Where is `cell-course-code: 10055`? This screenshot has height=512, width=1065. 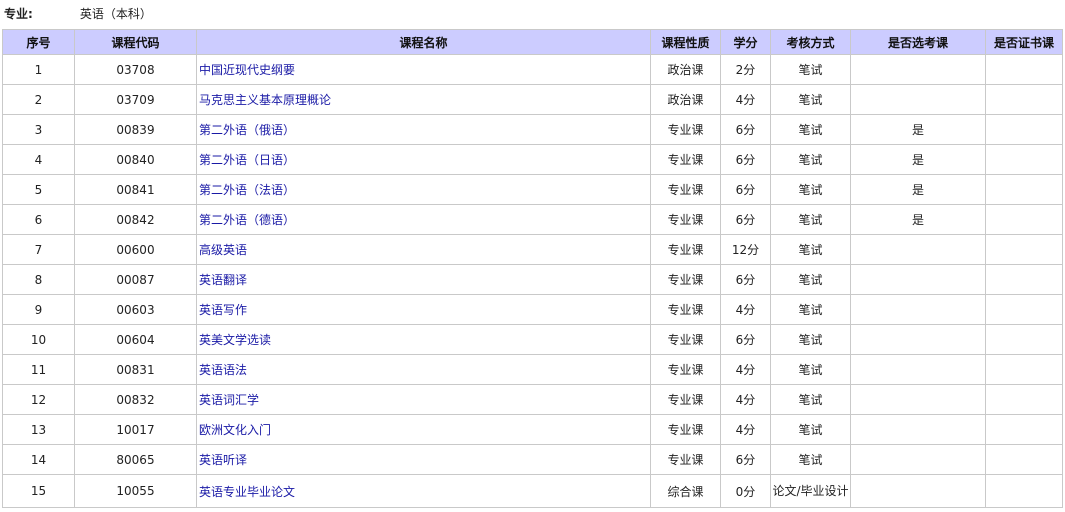 cell-course-code: 10055 is located at coordinates (135, 491).